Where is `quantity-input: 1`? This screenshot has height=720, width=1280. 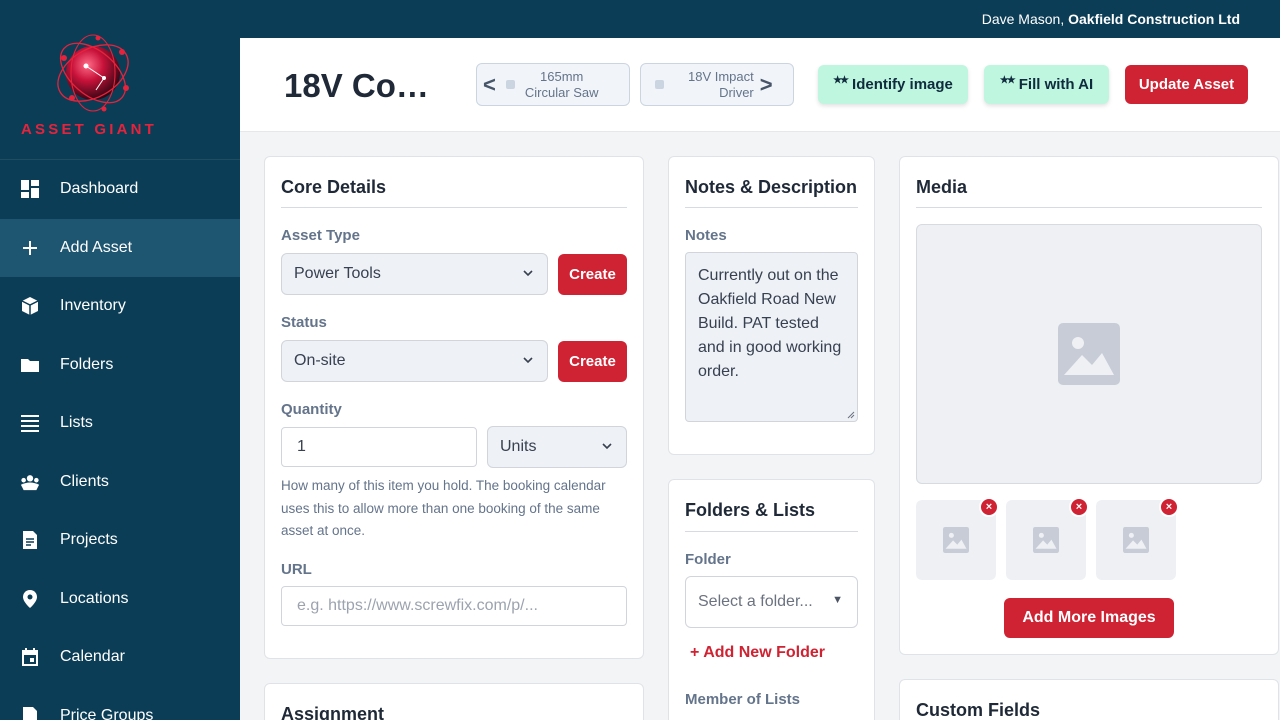 quantity-input: 1 is located at coordinates (379, 447).